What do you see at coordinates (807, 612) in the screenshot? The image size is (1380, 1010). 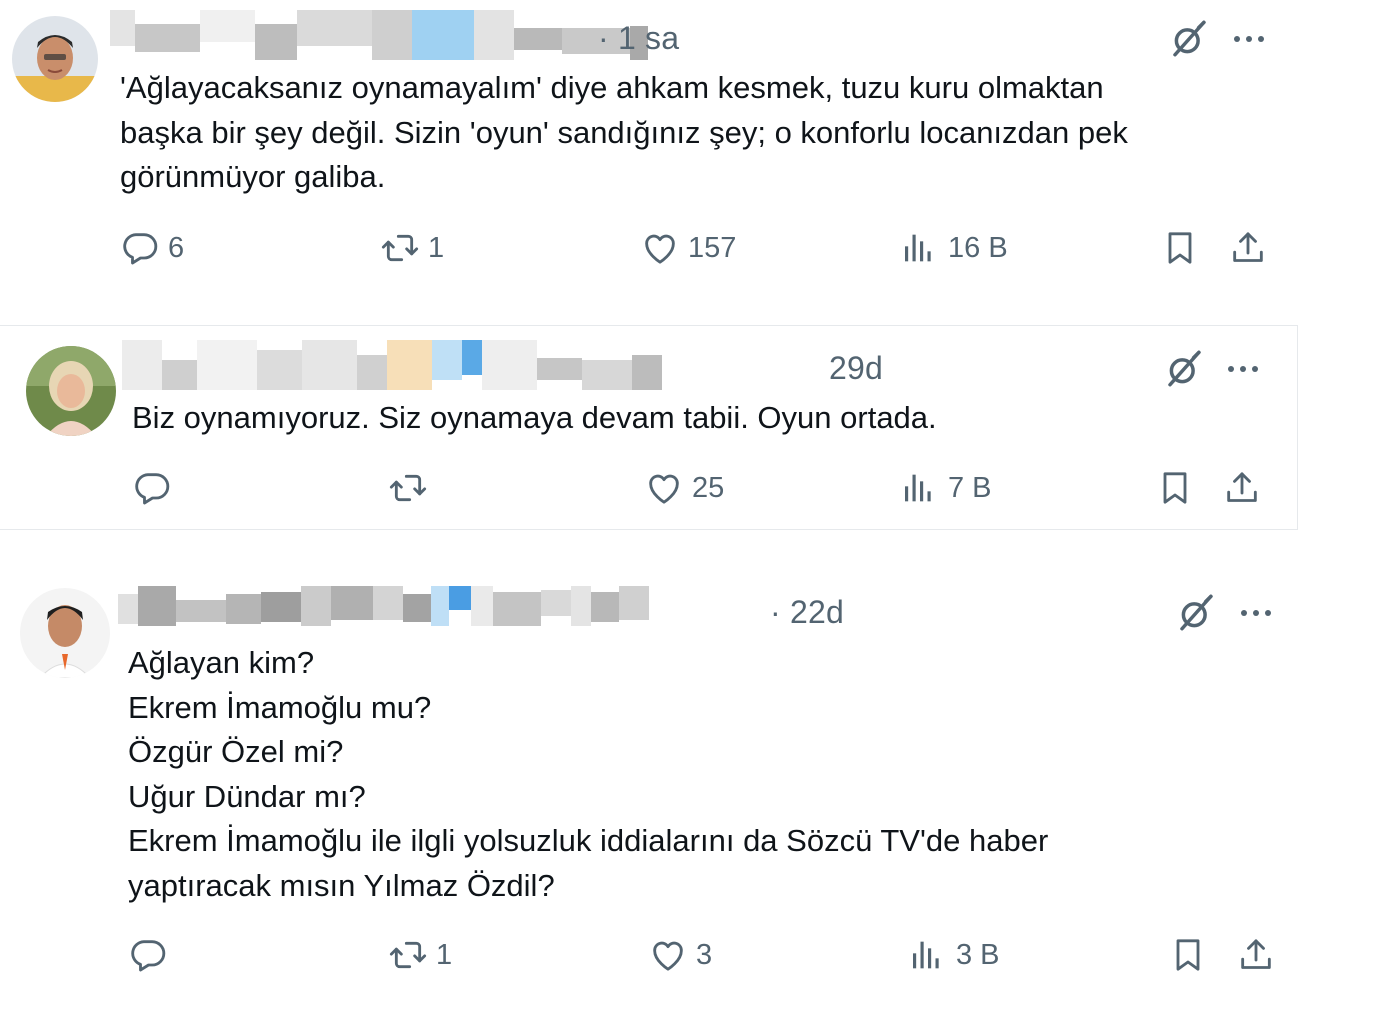 I see `post-time: · 22d` at bounding box center [807, 612].